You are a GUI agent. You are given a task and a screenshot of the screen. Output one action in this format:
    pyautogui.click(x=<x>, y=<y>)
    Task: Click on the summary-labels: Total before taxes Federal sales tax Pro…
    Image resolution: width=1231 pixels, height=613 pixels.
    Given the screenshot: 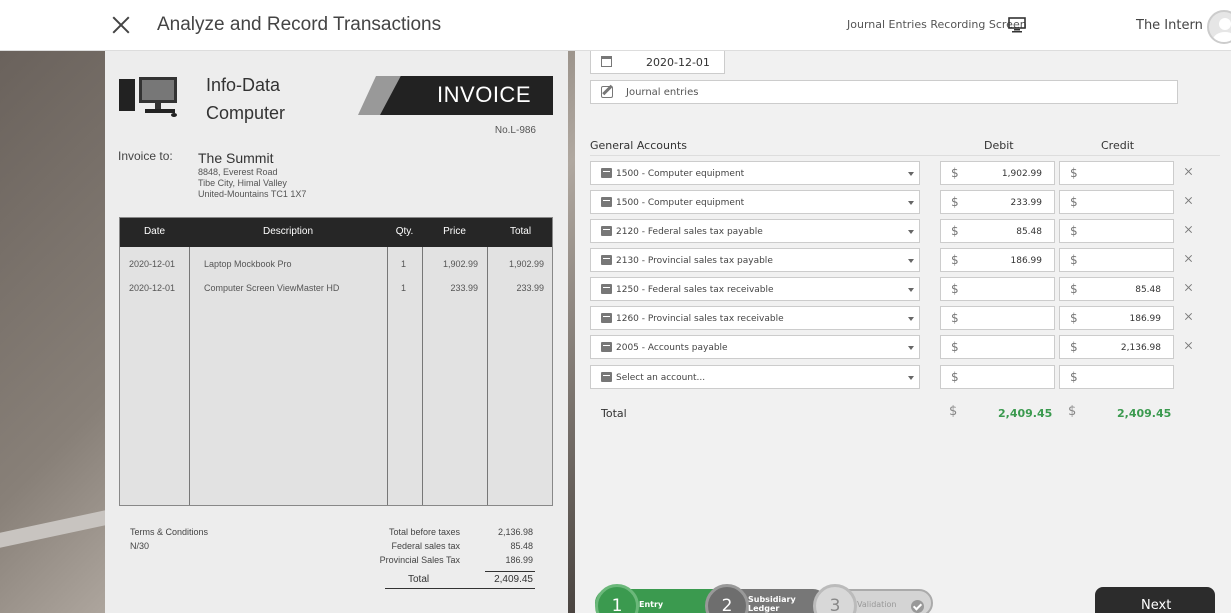 What is the action you would take?
    pyautogui.click(x=412, y=546)
    